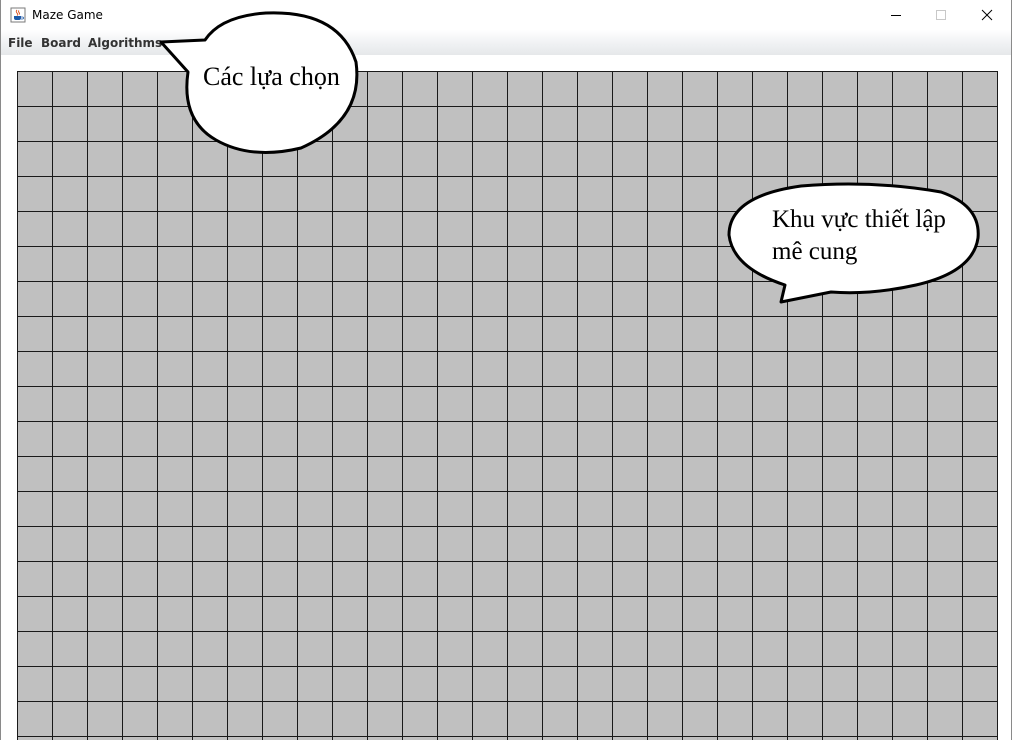  Describe the element at coordinates (815, 251) in the screenshot. I see `board-callout-text-line2: mê cung` at that location.